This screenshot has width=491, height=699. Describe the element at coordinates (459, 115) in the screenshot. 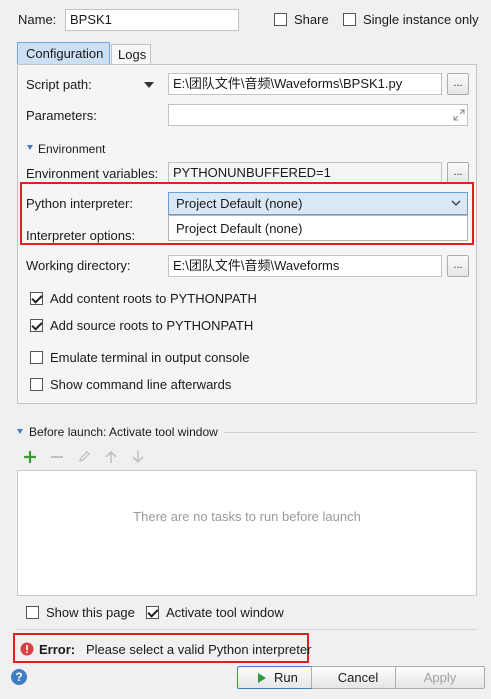

I see `expand-icon` at that location.